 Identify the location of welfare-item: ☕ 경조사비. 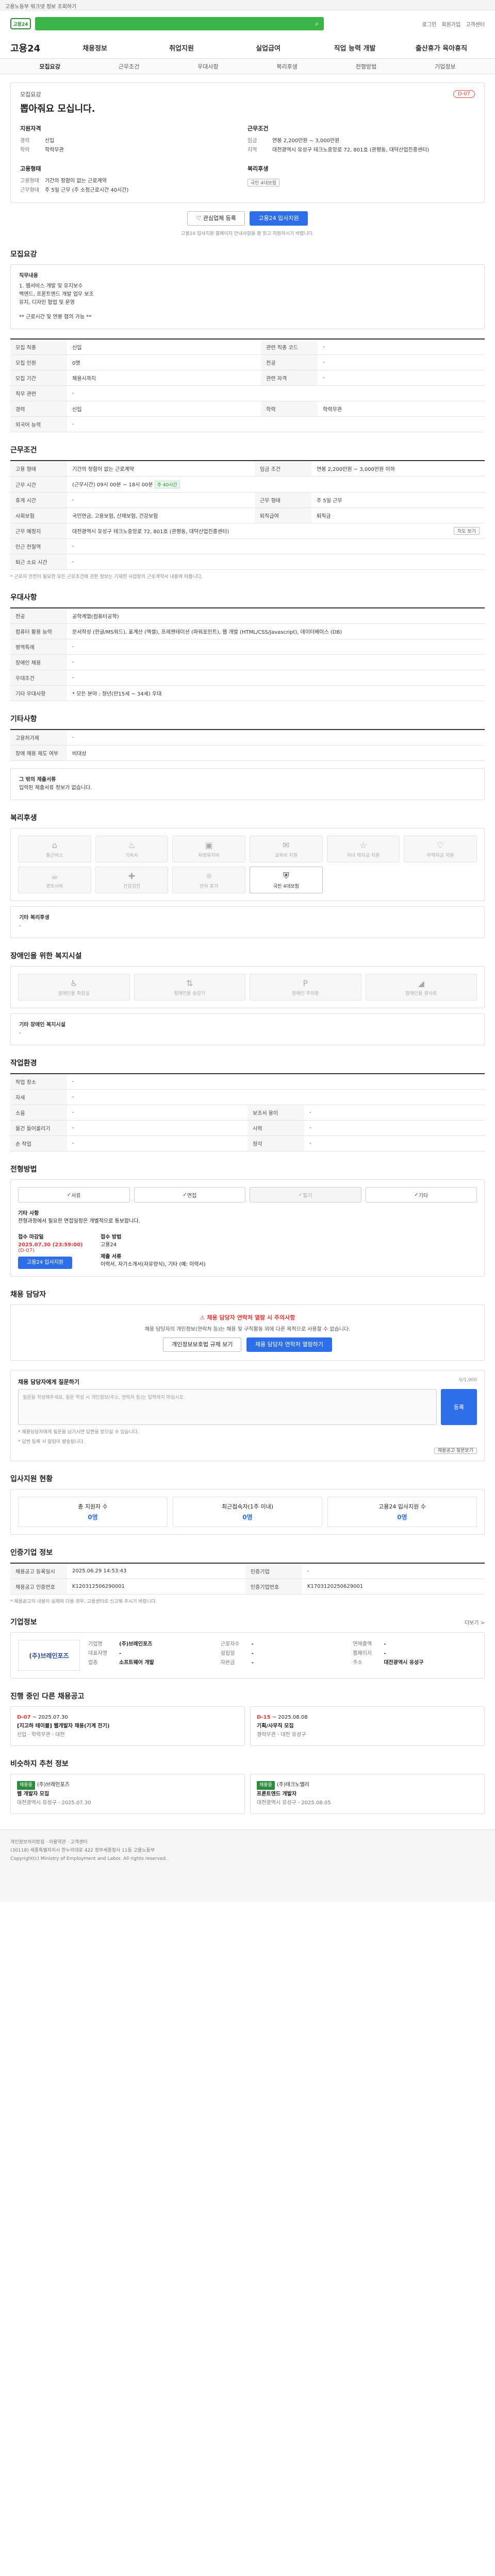
(54, 880).